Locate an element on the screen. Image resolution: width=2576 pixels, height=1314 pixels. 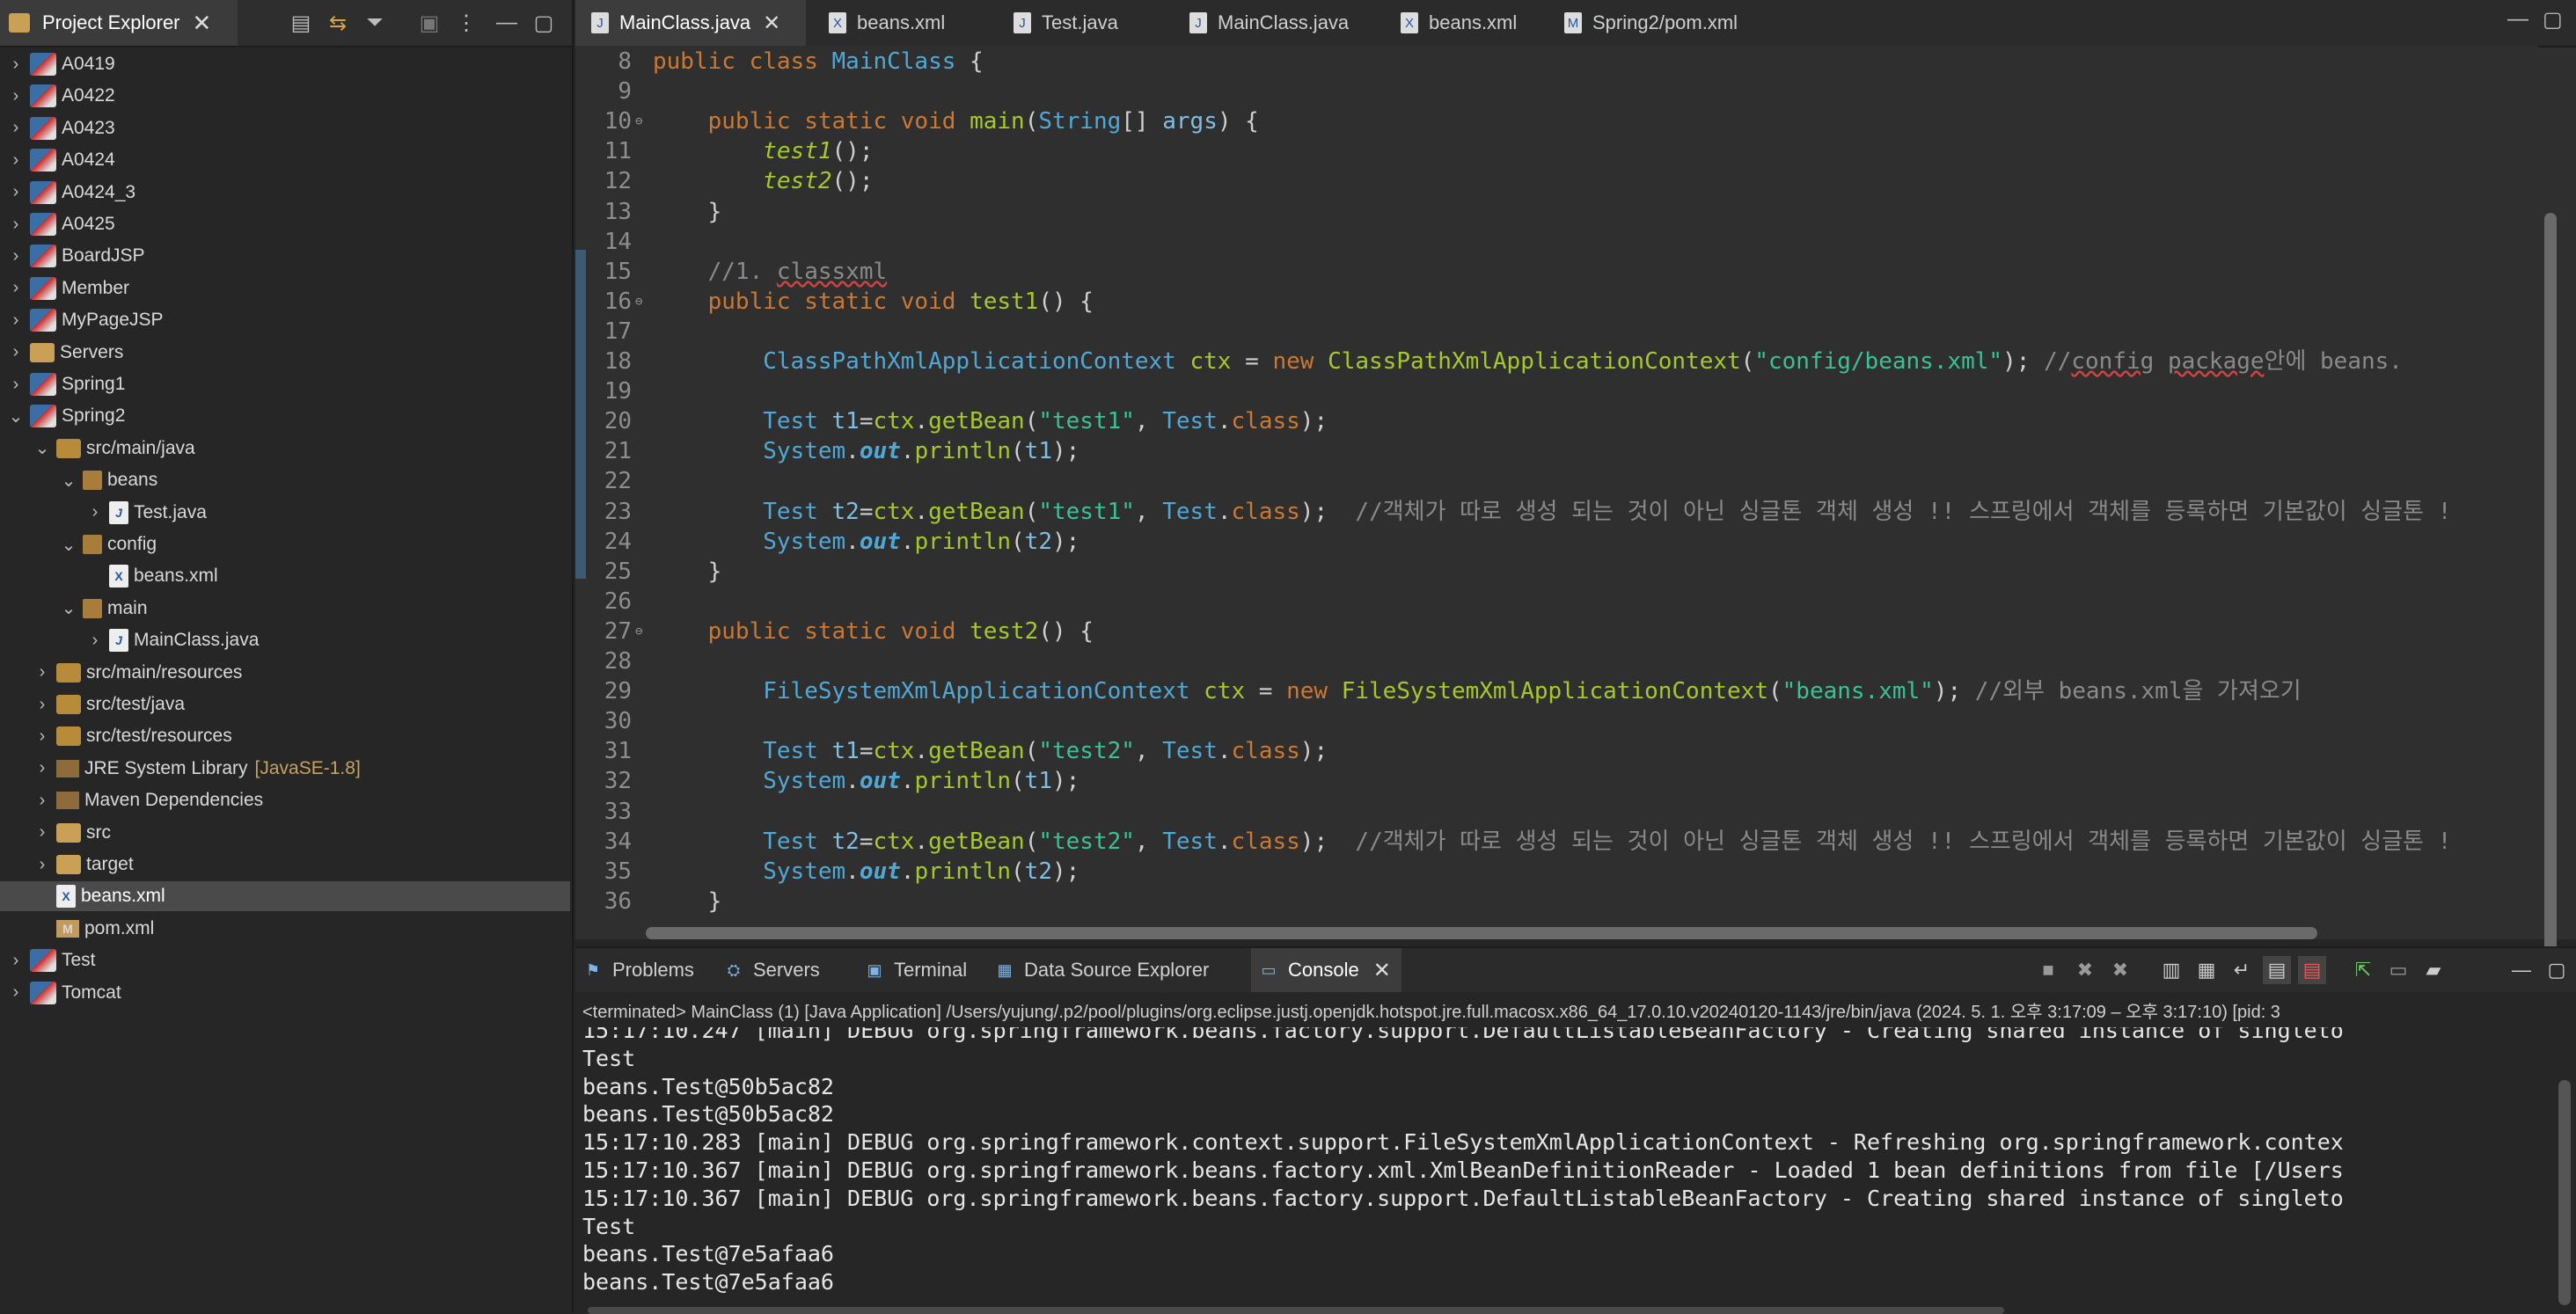
tree-item: › src/test/java is located at coordinates (285, 705).